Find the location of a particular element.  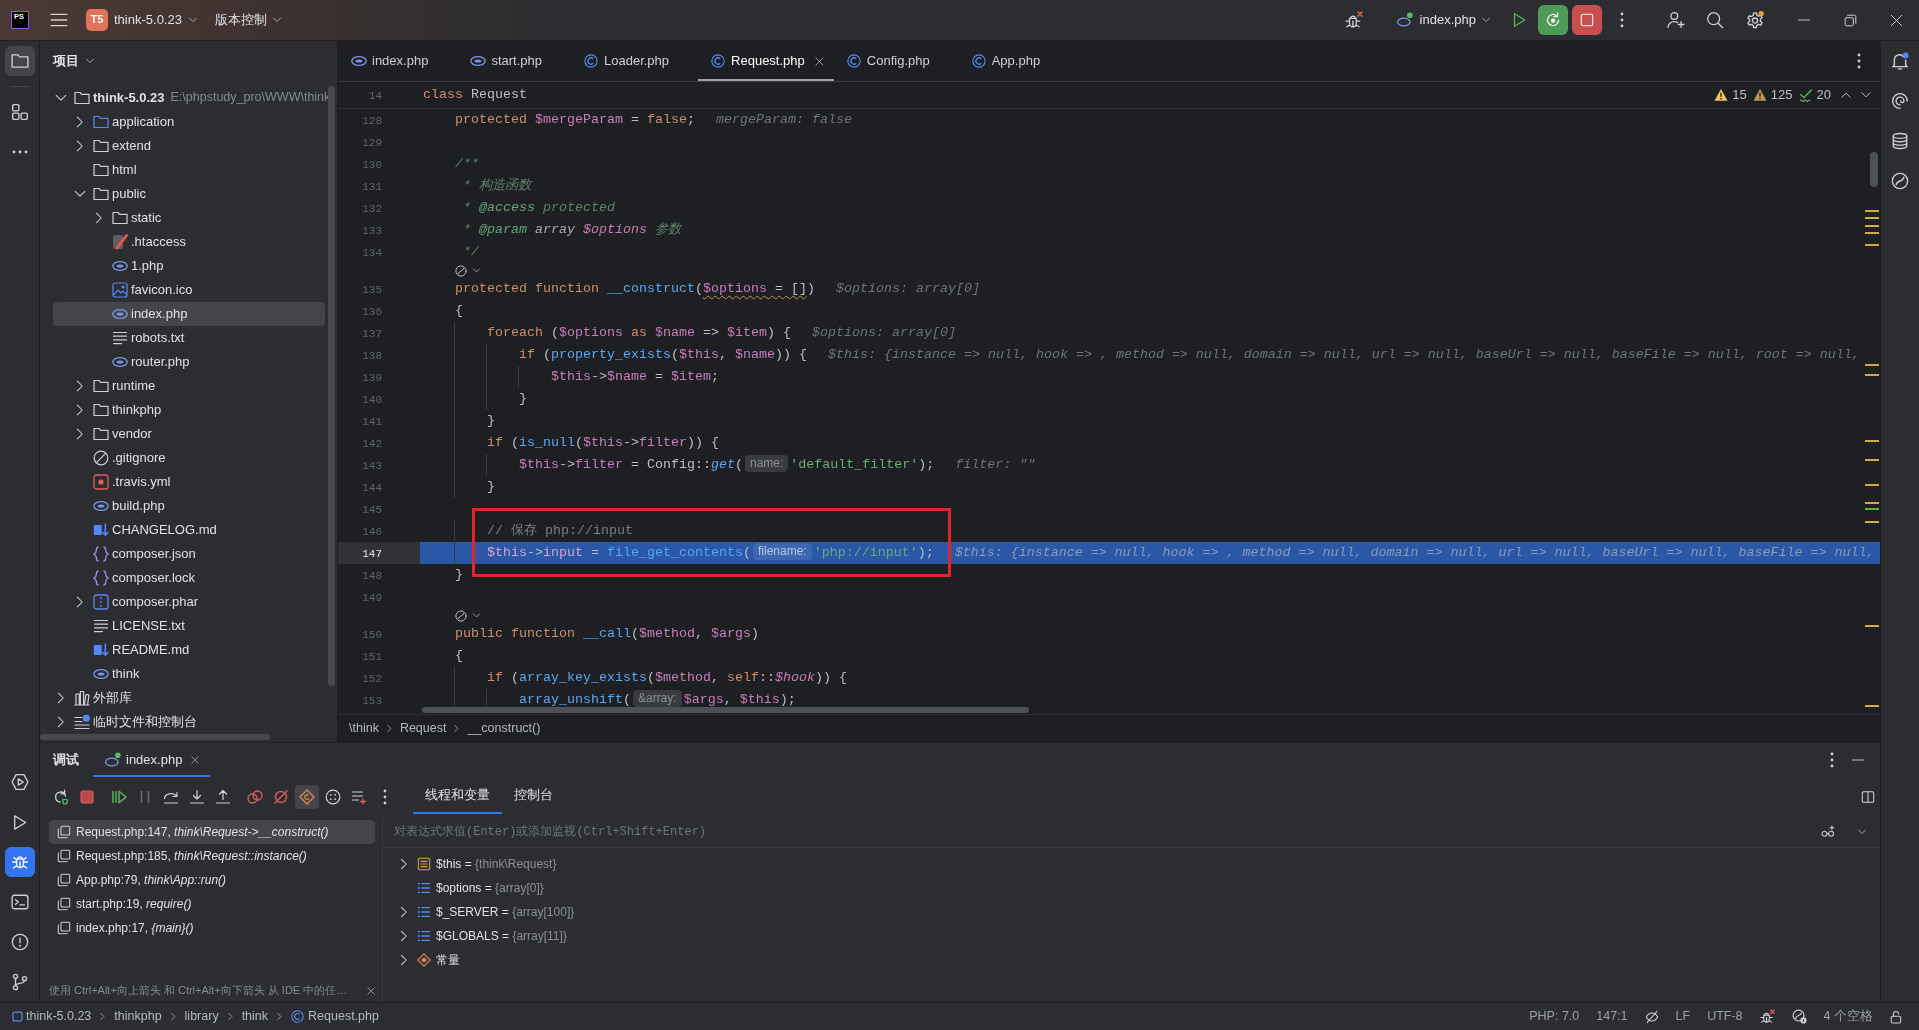

settings-icon is located at coordinates (1755, 20).